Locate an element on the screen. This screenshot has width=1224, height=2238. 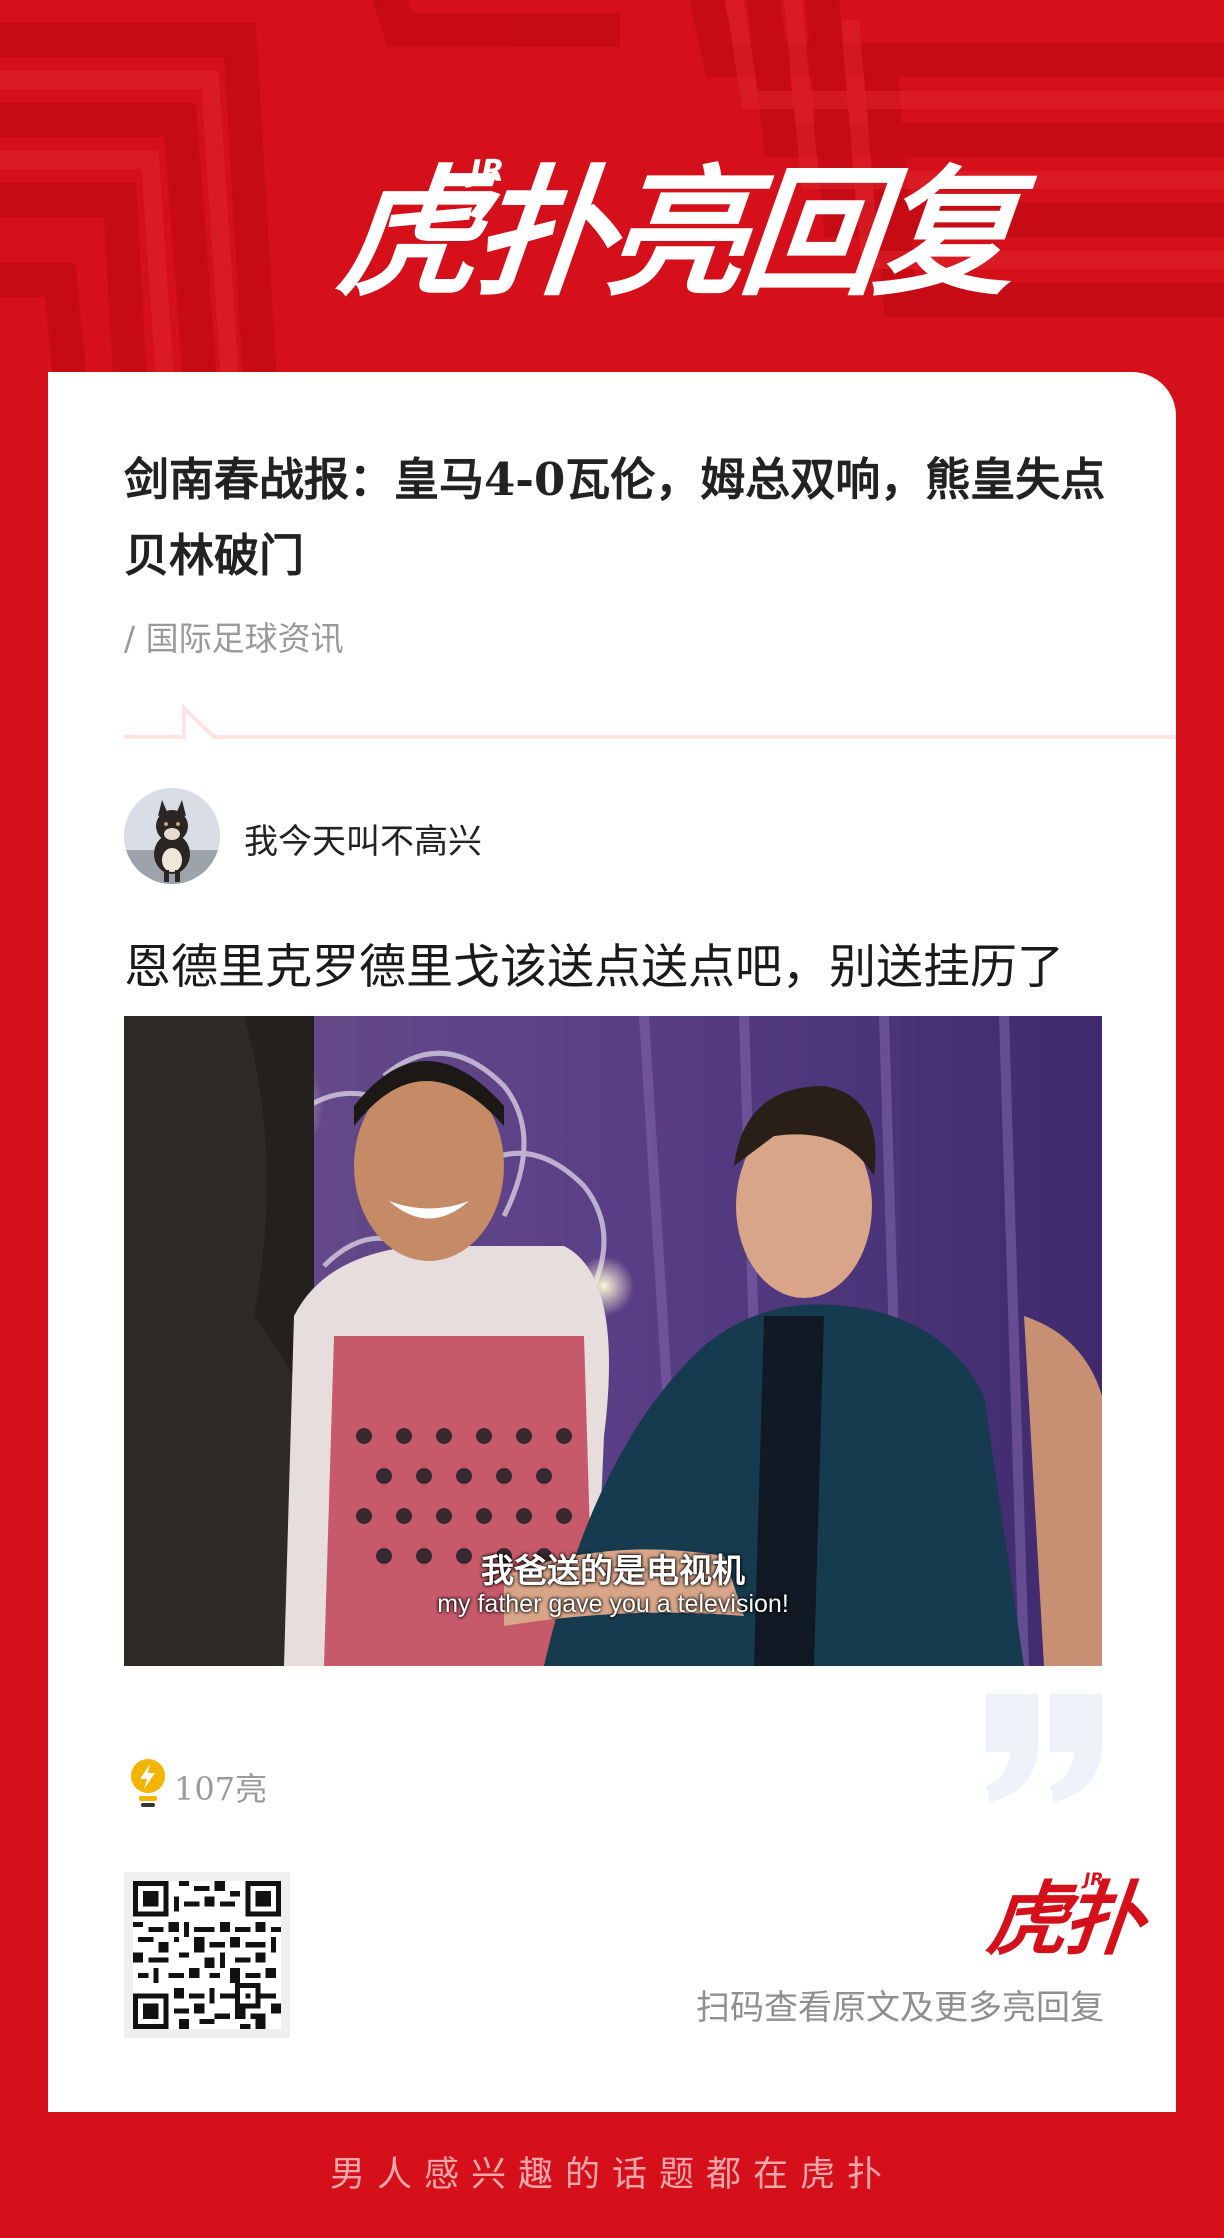
scan-hint: 扫码查看原文及更多亮回复 is located at coordinates (900, 2008).